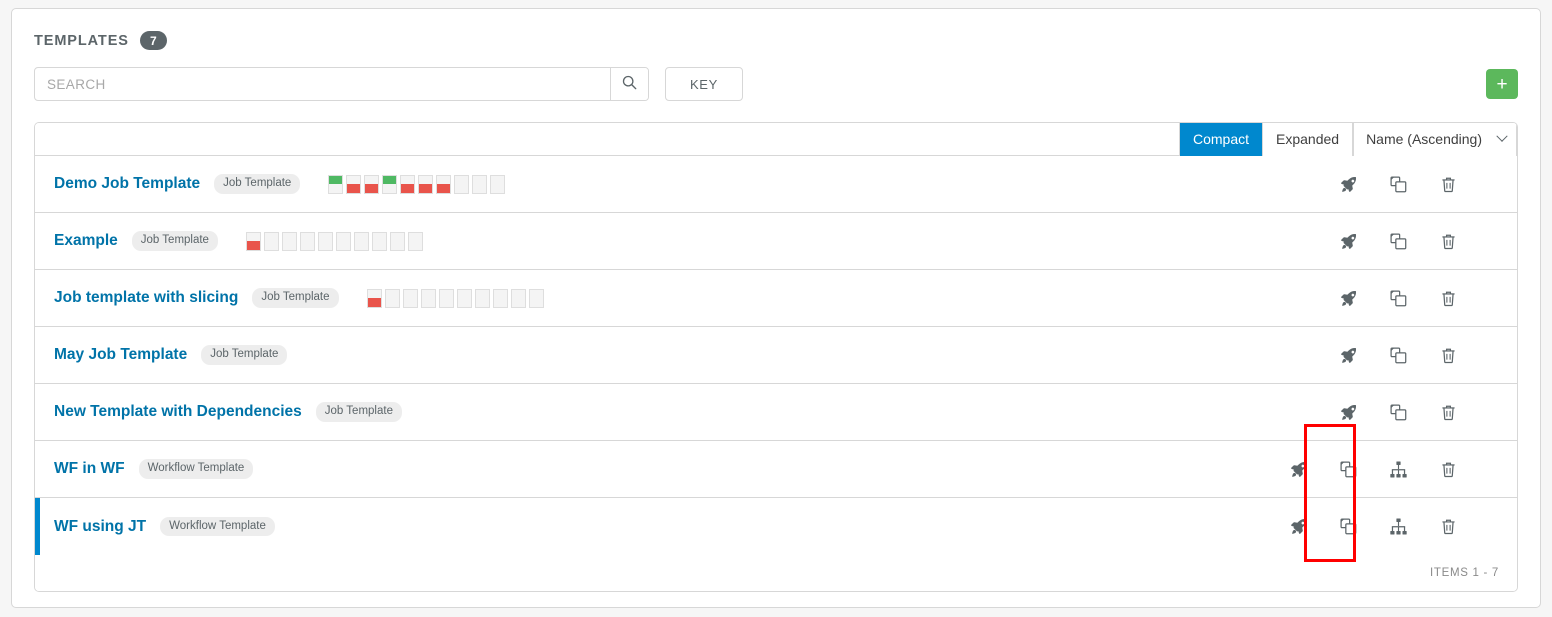 The width and height of the screenshot is (1552, 617). Describe the element at coordinates (100, 527) in the screenshot. I see `template-name-link: WF using JT` at that location.